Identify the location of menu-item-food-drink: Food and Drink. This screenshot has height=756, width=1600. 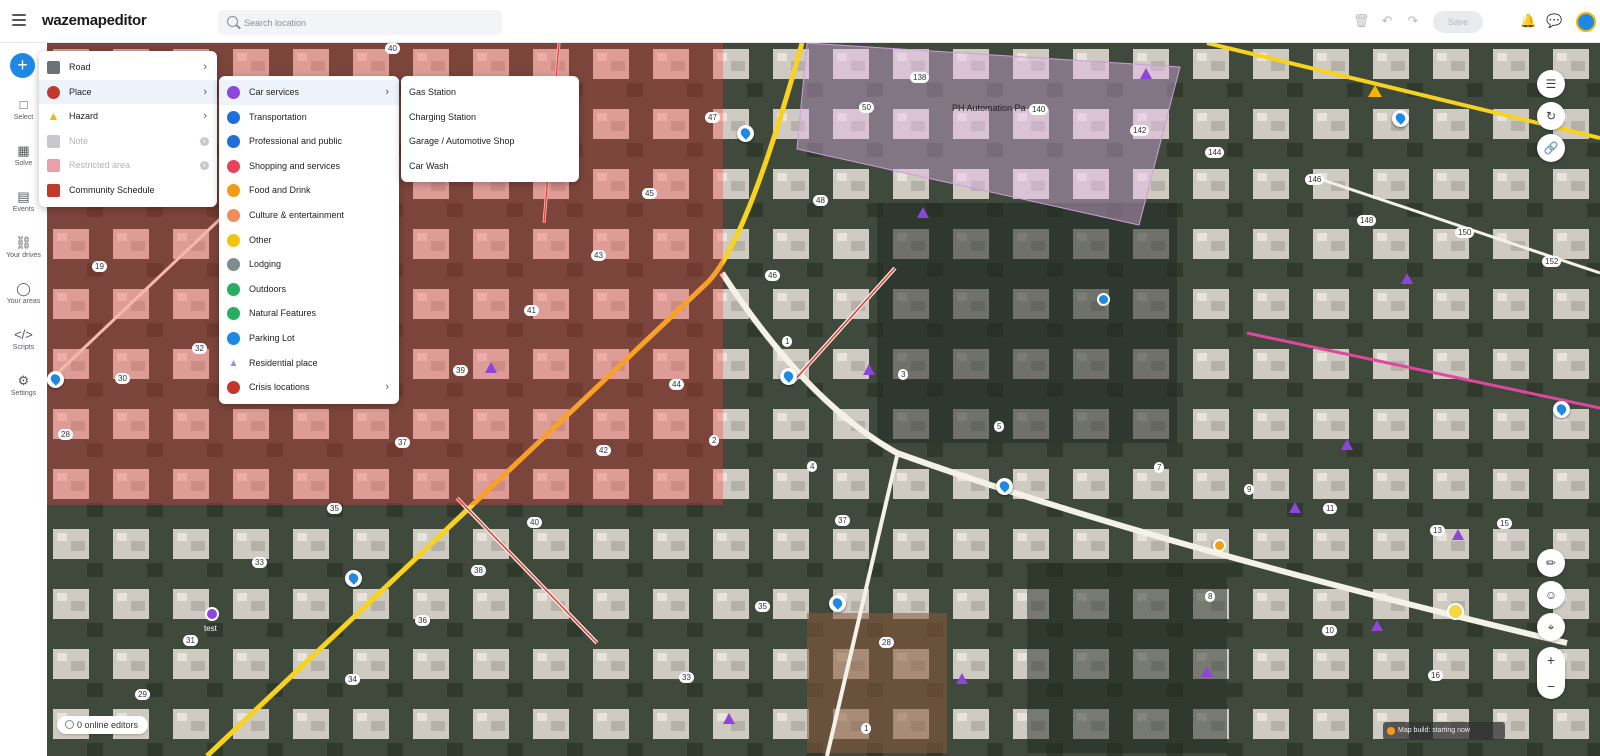
(309, 190).